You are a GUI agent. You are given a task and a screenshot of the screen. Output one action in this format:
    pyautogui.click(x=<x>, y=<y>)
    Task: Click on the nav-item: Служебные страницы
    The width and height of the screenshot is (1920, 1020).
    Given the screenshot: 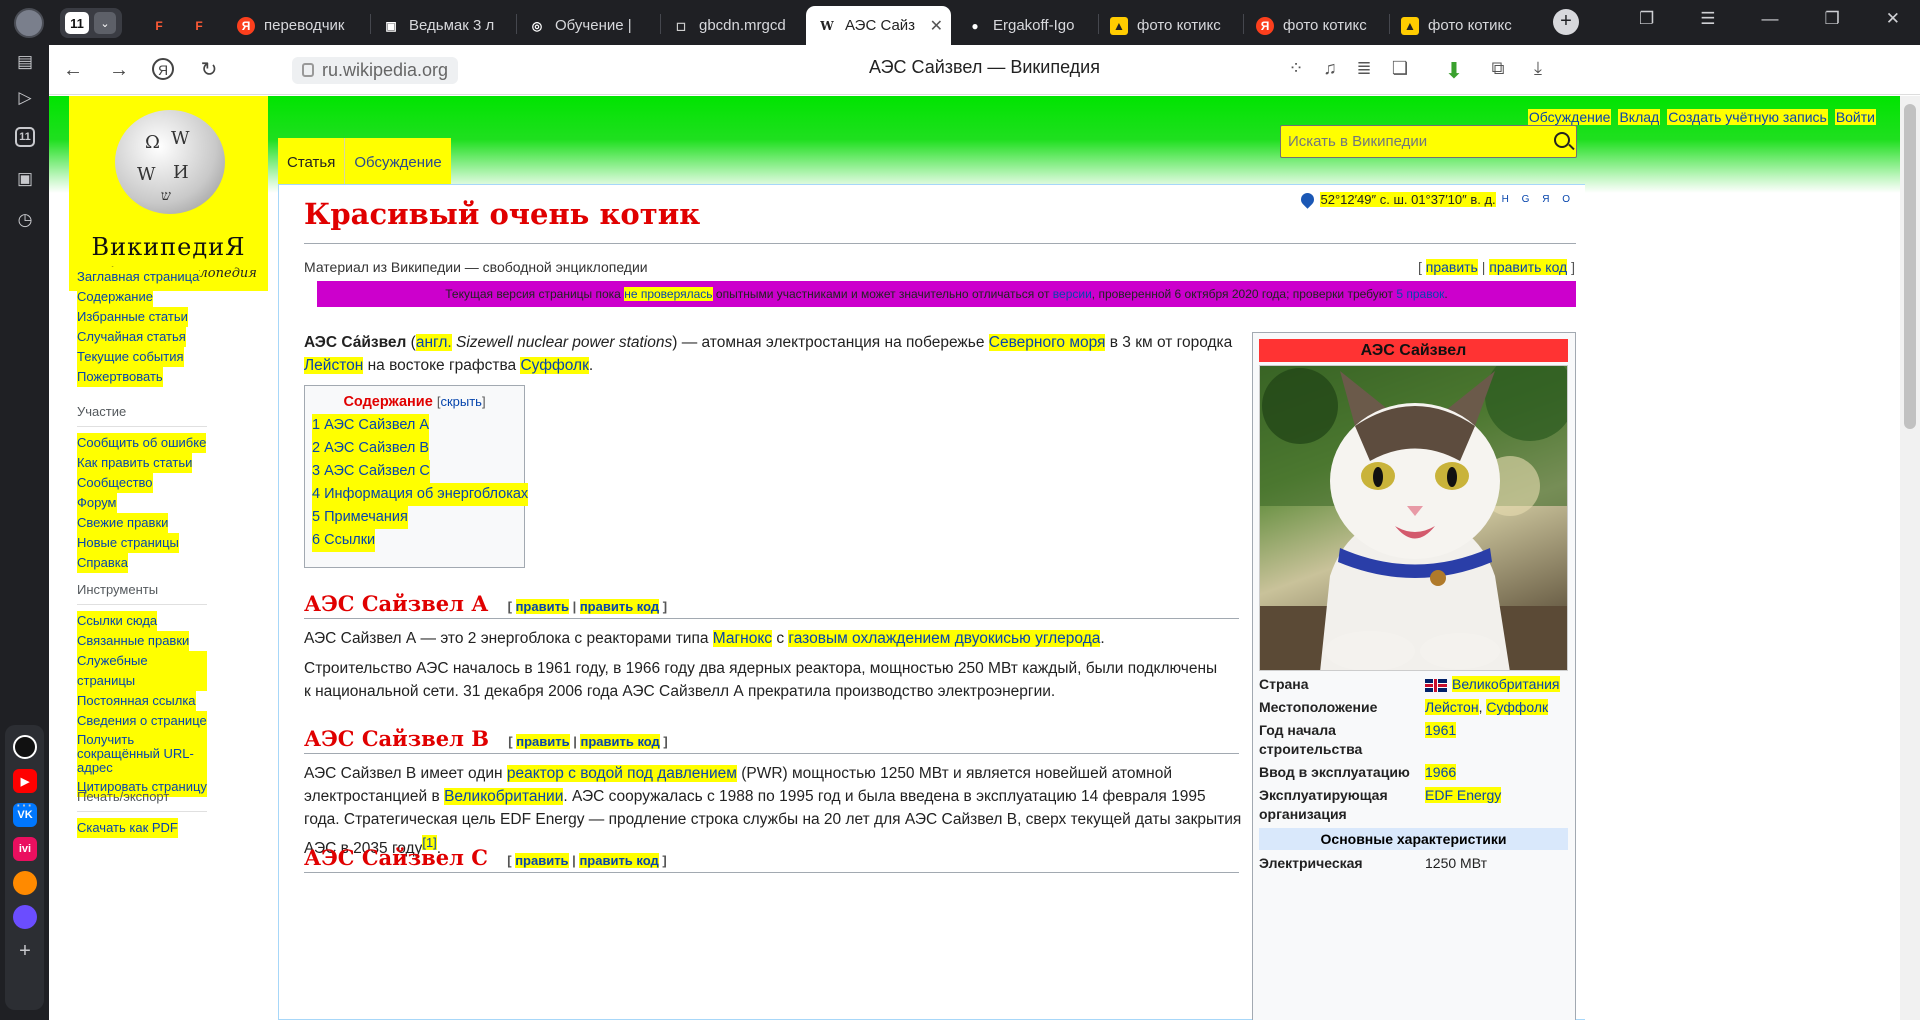 What is the action you would take?
    pyautogui.click(x=142, y=671)
    